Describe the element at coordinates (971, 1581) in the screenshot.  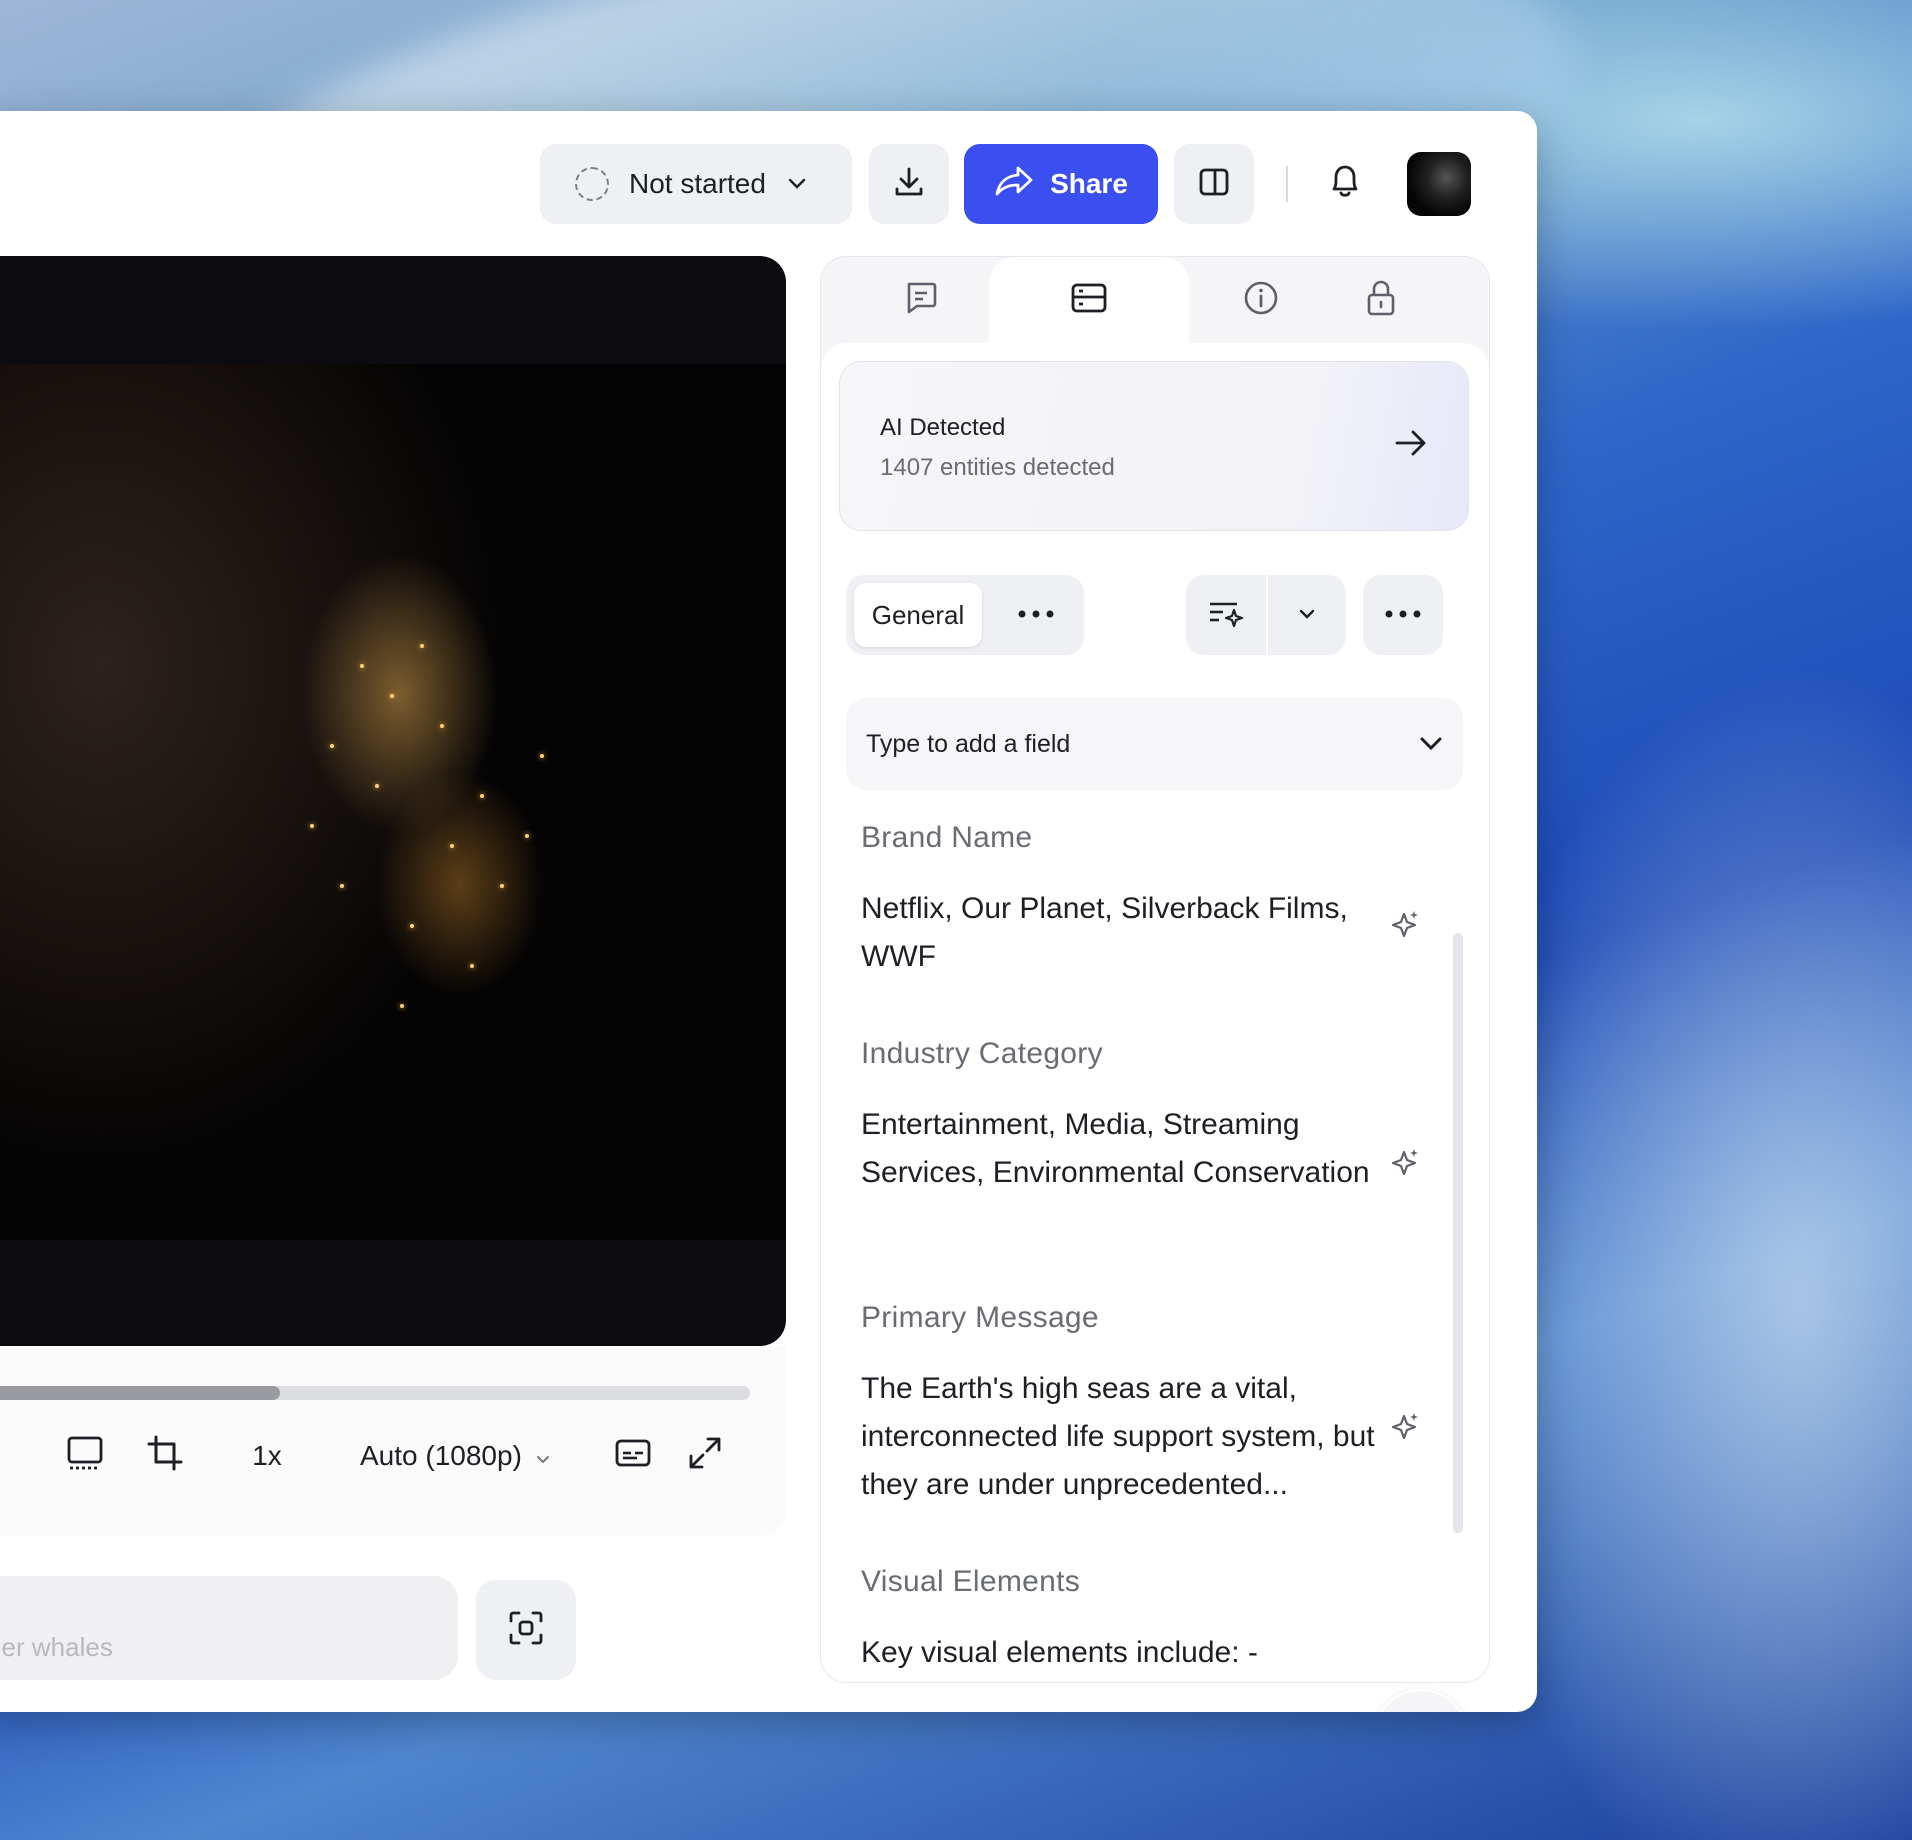
I see `field-label: Visual Elements` at that location.